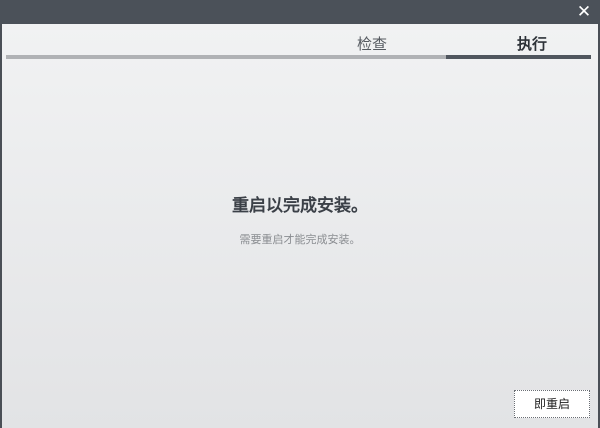 The height and width of the screenshot is (428, 600). Describe the element at coordinates (371, 44) in the screenshot. I see `step-check: 检查` at that location.